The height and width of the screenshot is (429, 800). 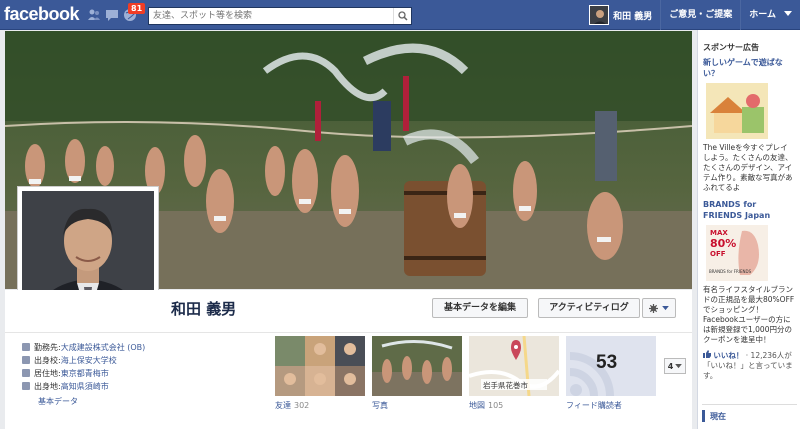 I want to click on map-tile: 岩手県花巻市, so click(x=514, y=366).